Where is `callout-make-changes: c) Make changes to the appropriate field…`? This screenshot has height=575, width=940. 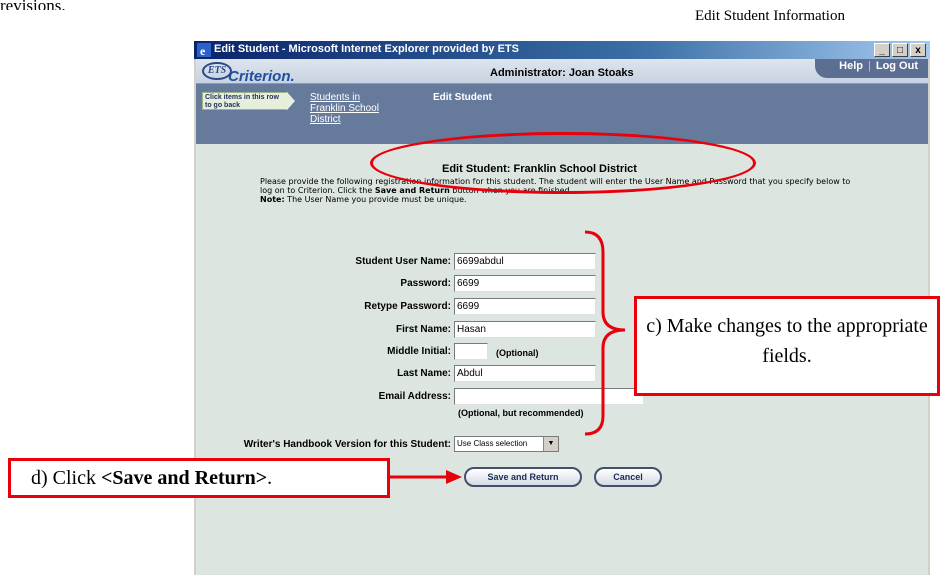
callout-make-changes: c) Make changes to the appropriate field… is located at coordinates (787, 346).